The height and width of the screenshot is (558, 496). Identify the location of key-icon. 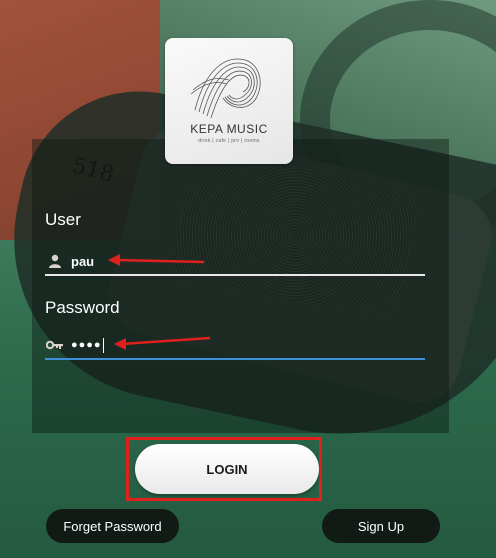
(55, 345).